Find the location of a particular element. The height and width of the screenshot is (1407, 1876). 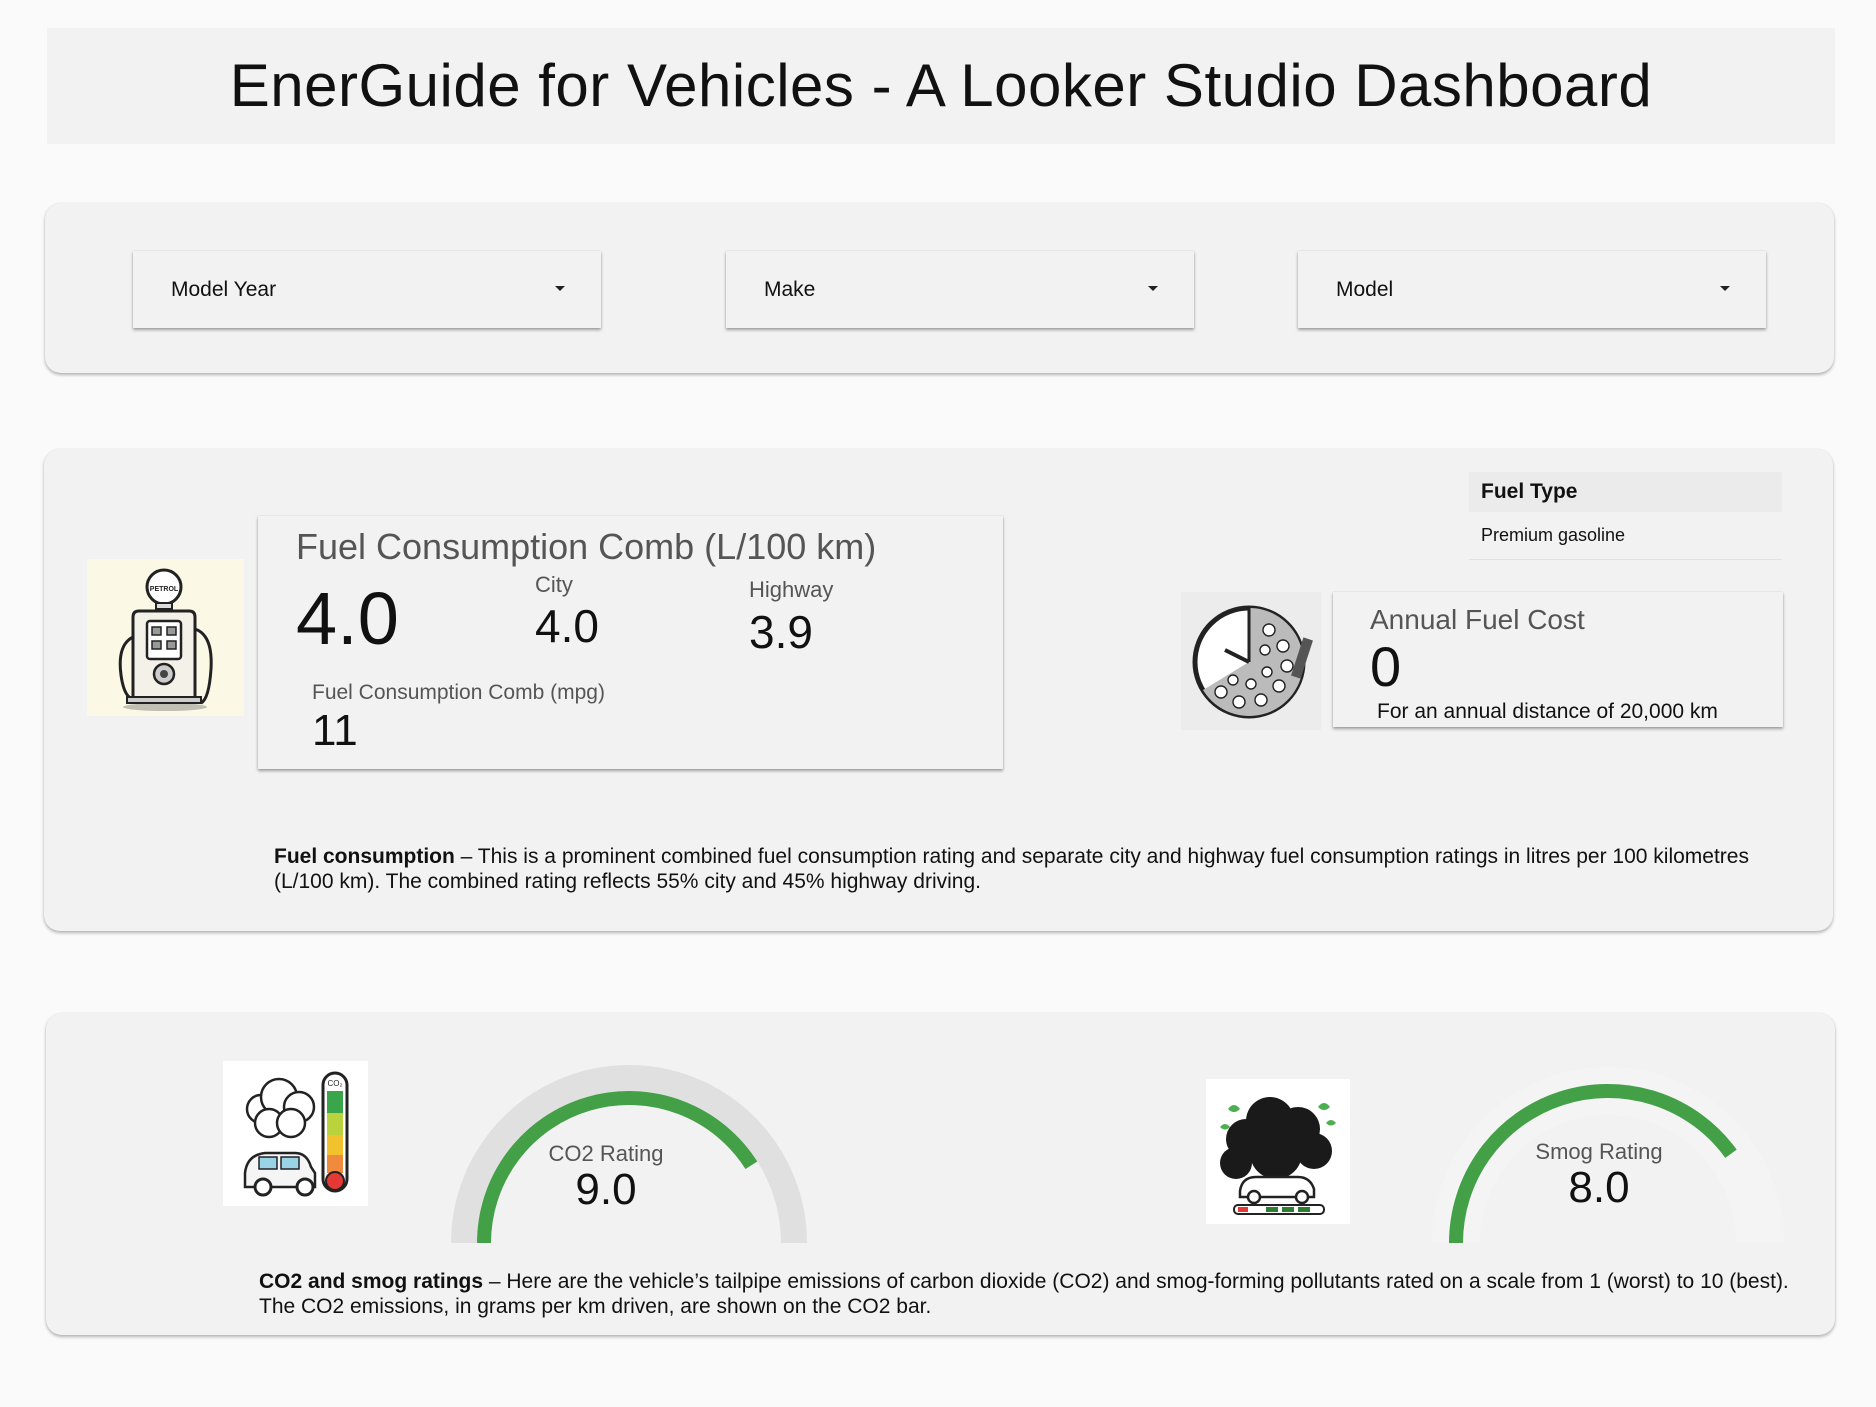

emissions-desc-bold: CO2 and smog ratings is located at coordinates (371, 1281).